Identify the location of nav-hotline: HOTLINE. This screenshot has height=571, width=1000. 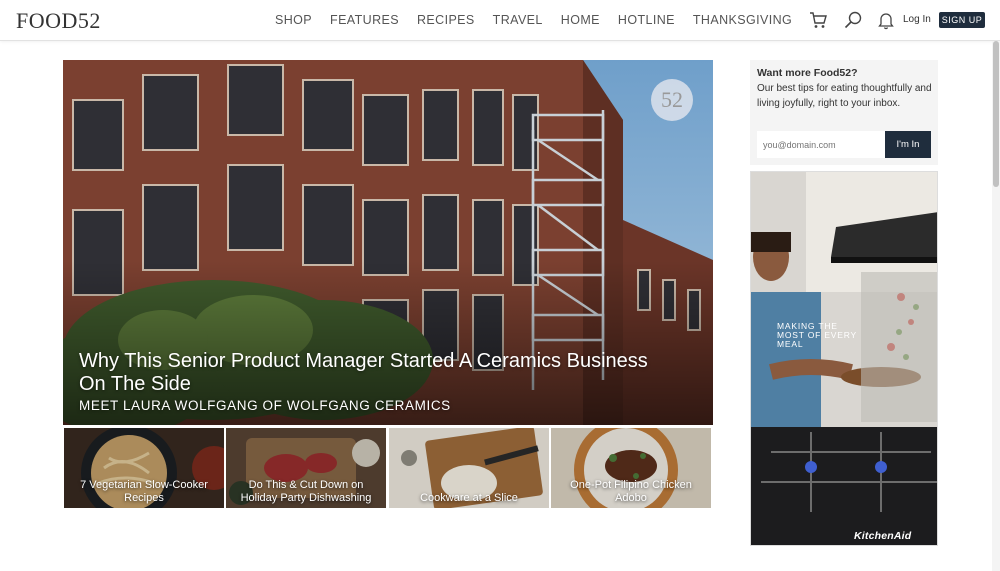
(646, 20).